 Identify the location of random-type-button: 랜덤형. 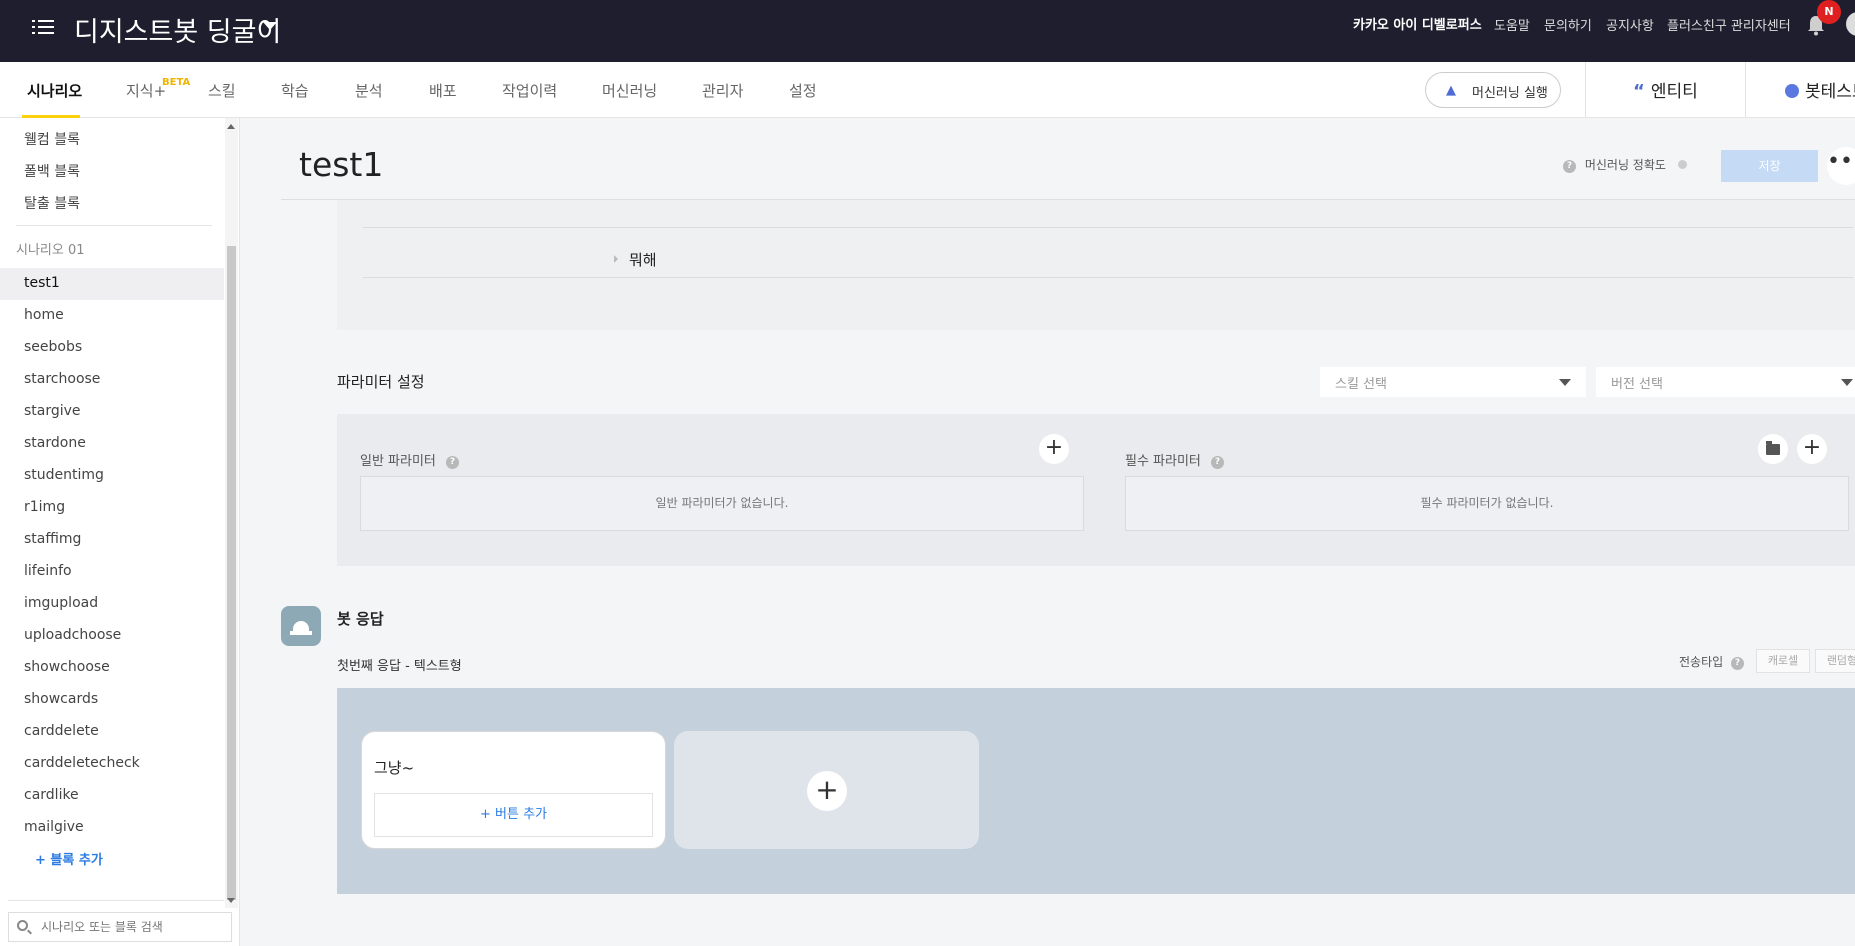
(1835, 661).